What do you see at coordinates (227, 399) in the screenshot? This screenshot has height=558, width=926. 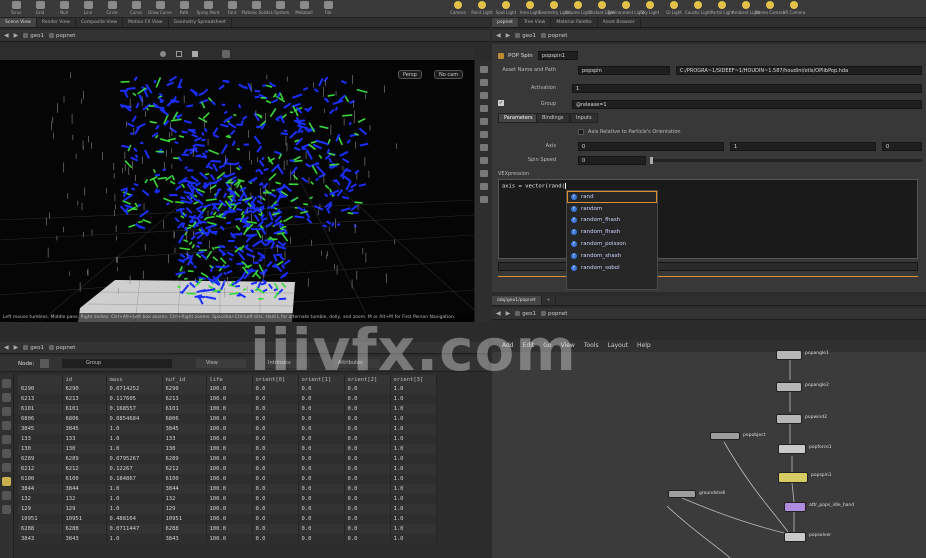 I see `table-row: 6213 6213 0.117605 6213 100.0 0.0 0.0 0.0 1.0` at bounding box center [227, 399].